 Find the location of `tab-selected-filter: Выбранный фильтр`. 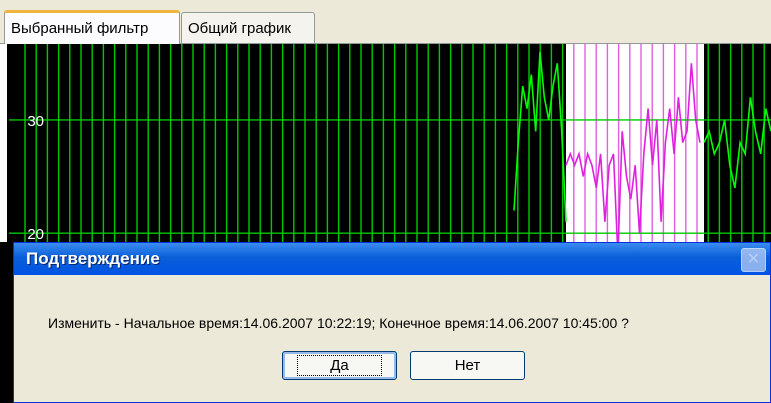

tab-selected-filter: Выбранный фильтр is located at coordinates (92, 27).